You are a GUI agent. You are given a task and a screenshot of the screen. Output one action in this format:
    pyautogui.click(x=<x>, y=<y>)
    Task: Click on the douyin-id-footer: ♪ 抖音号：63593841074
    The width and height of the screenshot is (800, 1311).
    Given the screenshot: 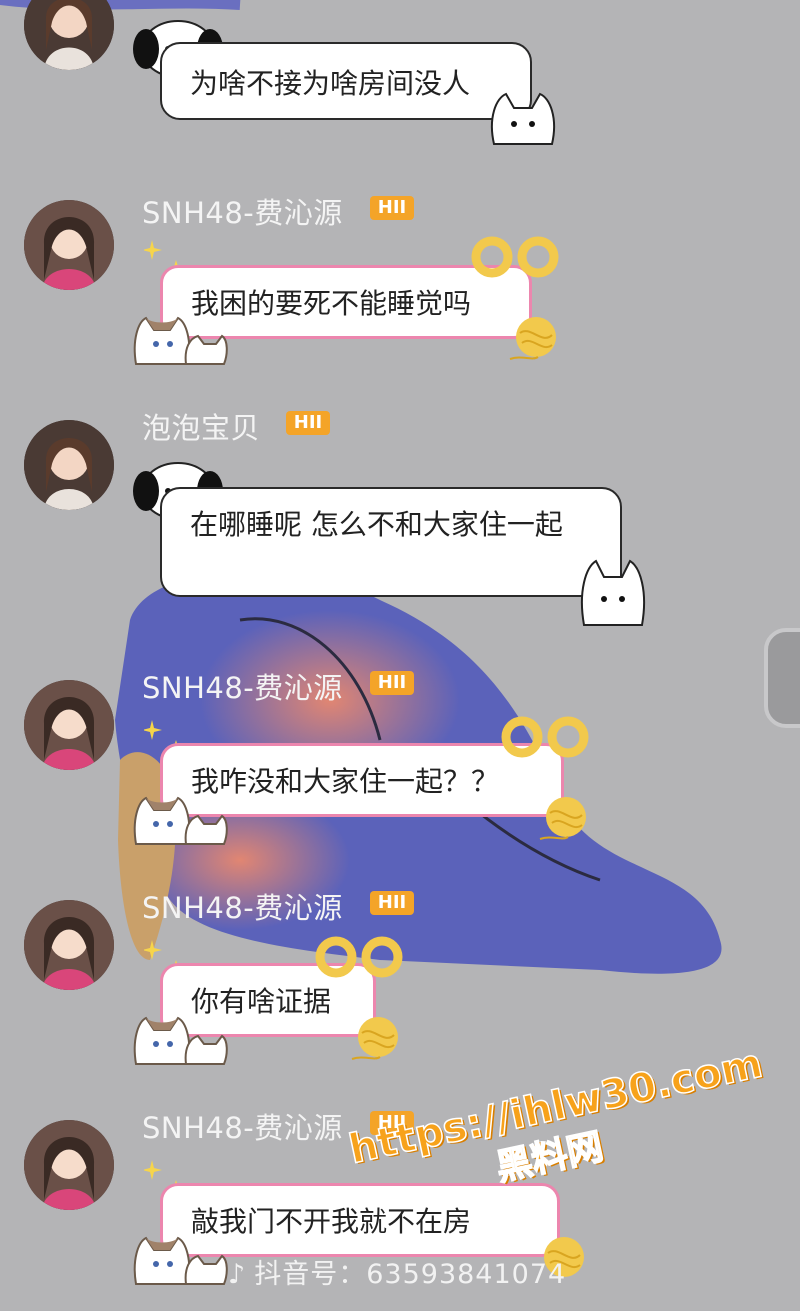 What is the action you would take?
    pyautogui.click(x=397, y=1271)
    